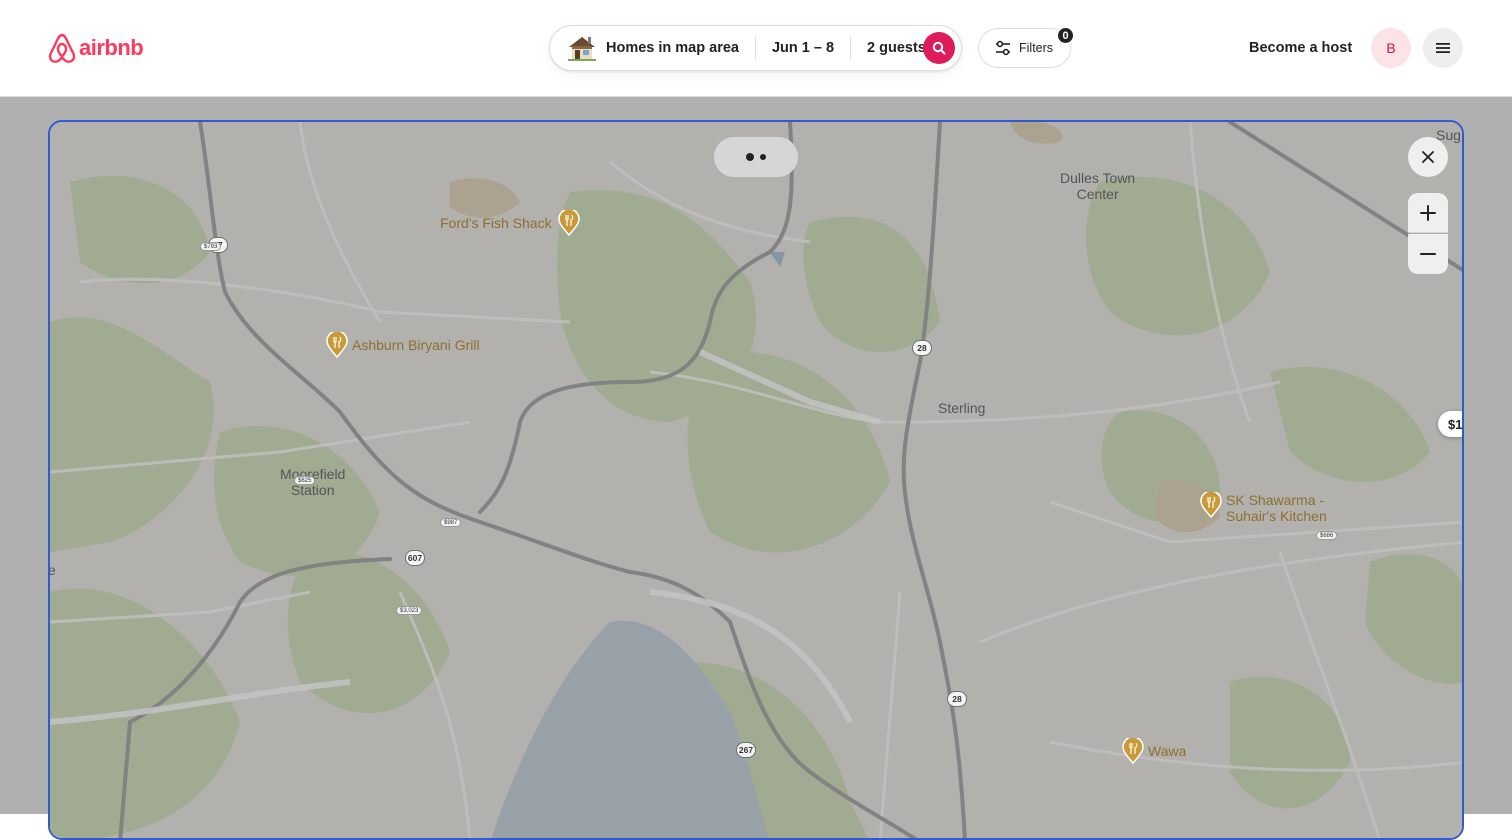 The height and width of the screenshot is (840, 1512). Describe the element at coordinates (1327, 535) in the screenshot. I see `price-marker: $686` at that location.